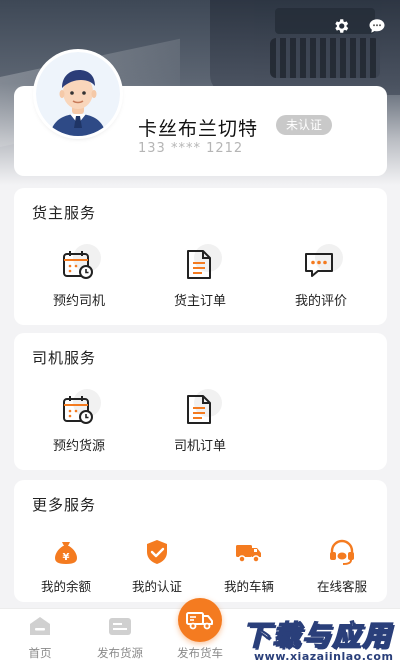 The image size is (400, 666). What do you see at coordinates (341, 26) in the screenshot?
I see `gear-icon` at bounding box center [341, 26].